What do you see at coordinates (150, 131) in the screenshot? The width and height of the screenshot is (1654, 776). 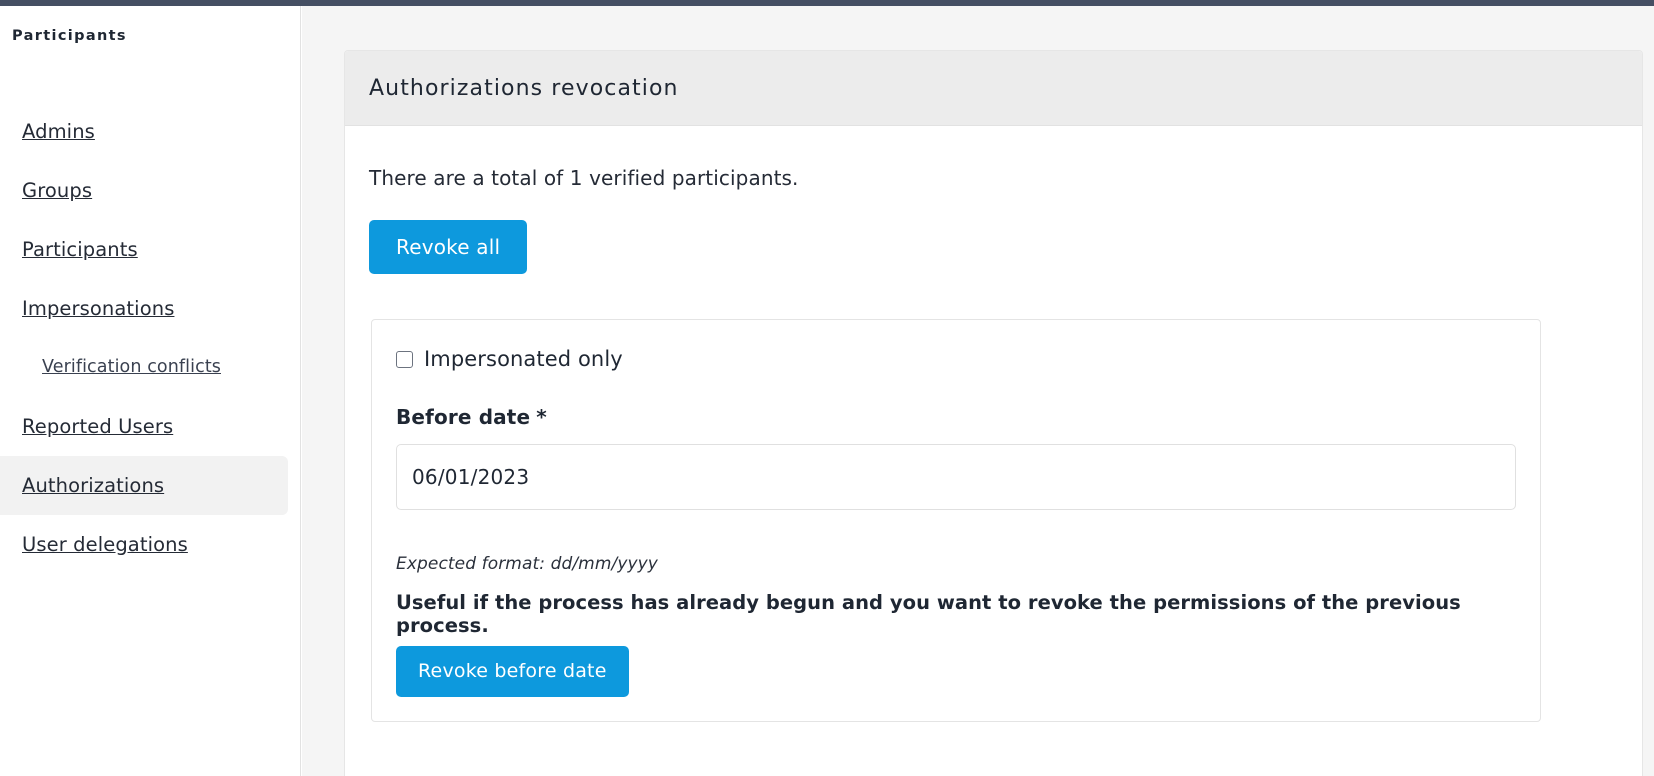 I see `sidebar-item-admins: Admins` at bounding box center [150, 131].